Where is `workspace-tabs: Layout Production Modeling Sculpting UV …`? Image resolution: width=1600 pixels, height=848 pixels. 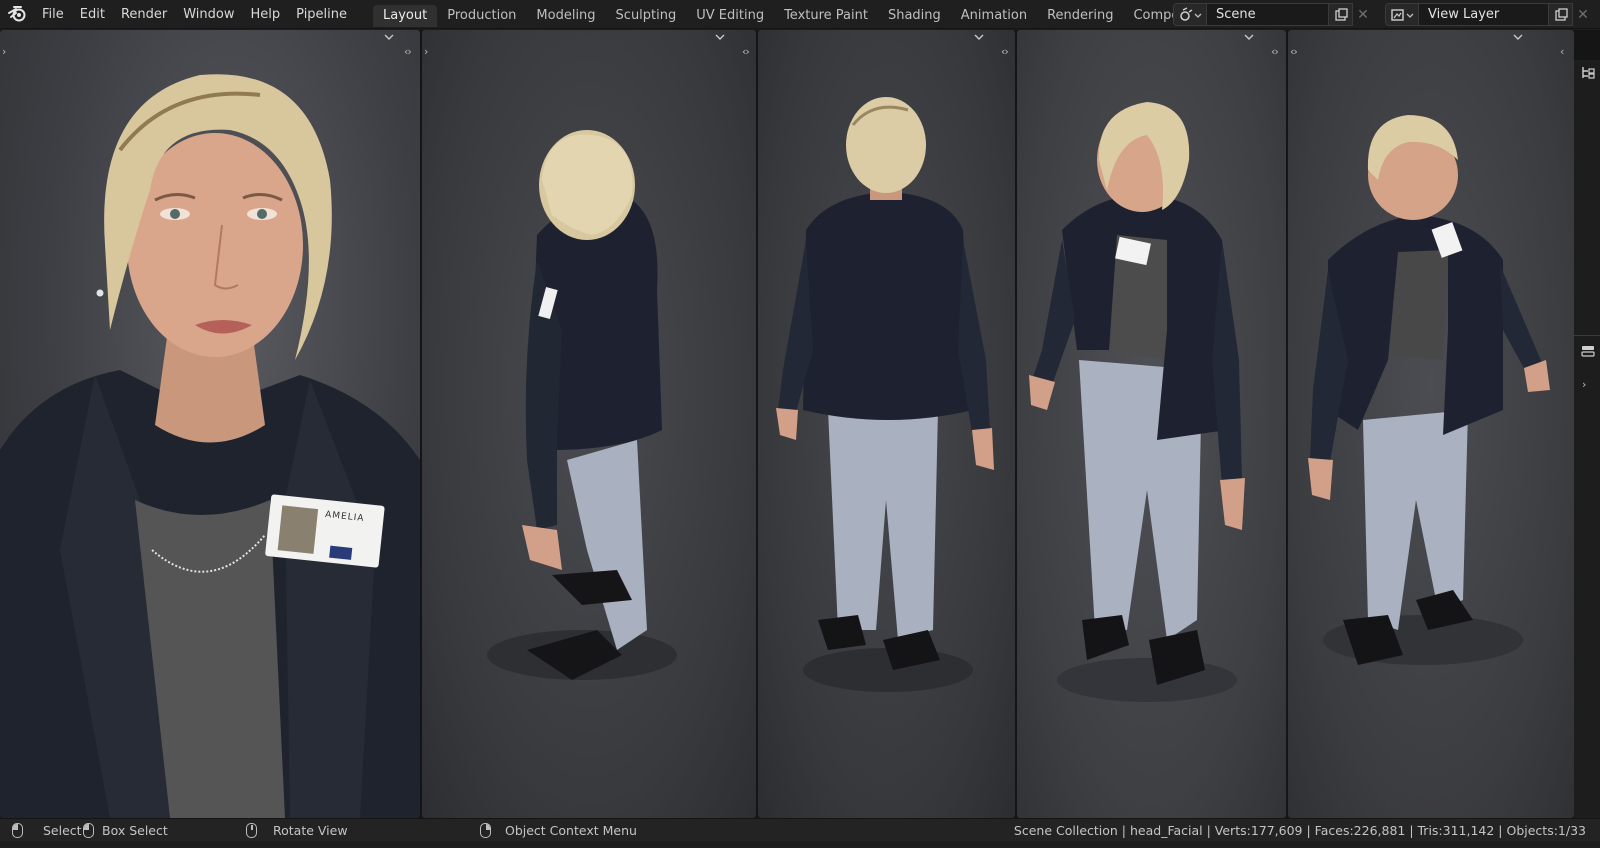
workspace-tabs: Layout Production Modeling Sculpting UV … is located at coordinates (818, 14).